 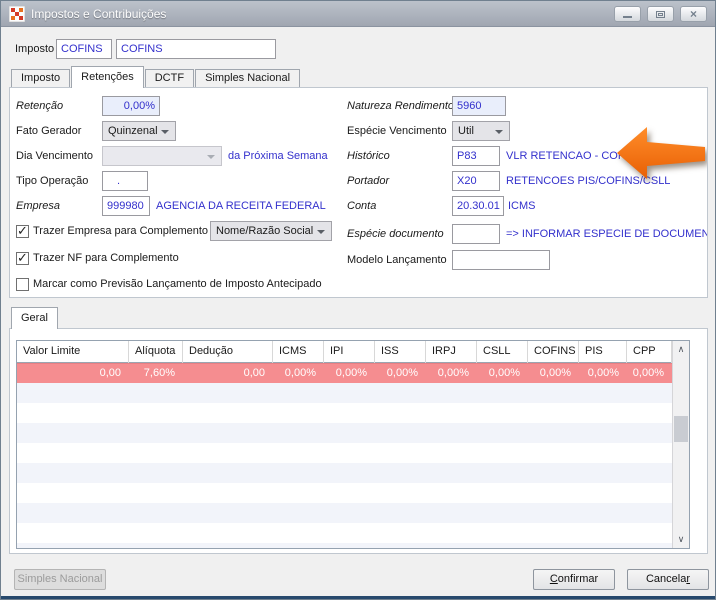 I want to click on tab-simples-nacional: Simples Nacional, so click(x=248, y=78).